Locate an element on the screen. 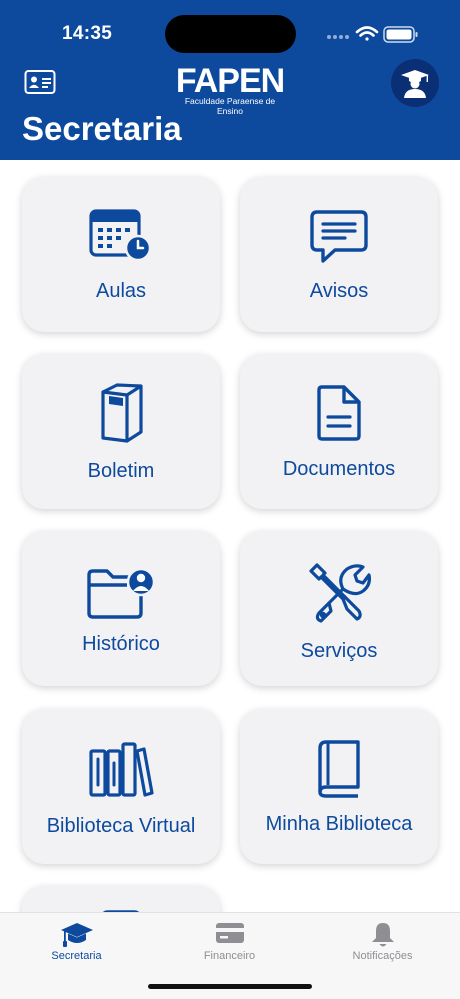 The height and width of the screenshot is (999, 460). graduate-avatar-icon is located at coordinates (415, 84).